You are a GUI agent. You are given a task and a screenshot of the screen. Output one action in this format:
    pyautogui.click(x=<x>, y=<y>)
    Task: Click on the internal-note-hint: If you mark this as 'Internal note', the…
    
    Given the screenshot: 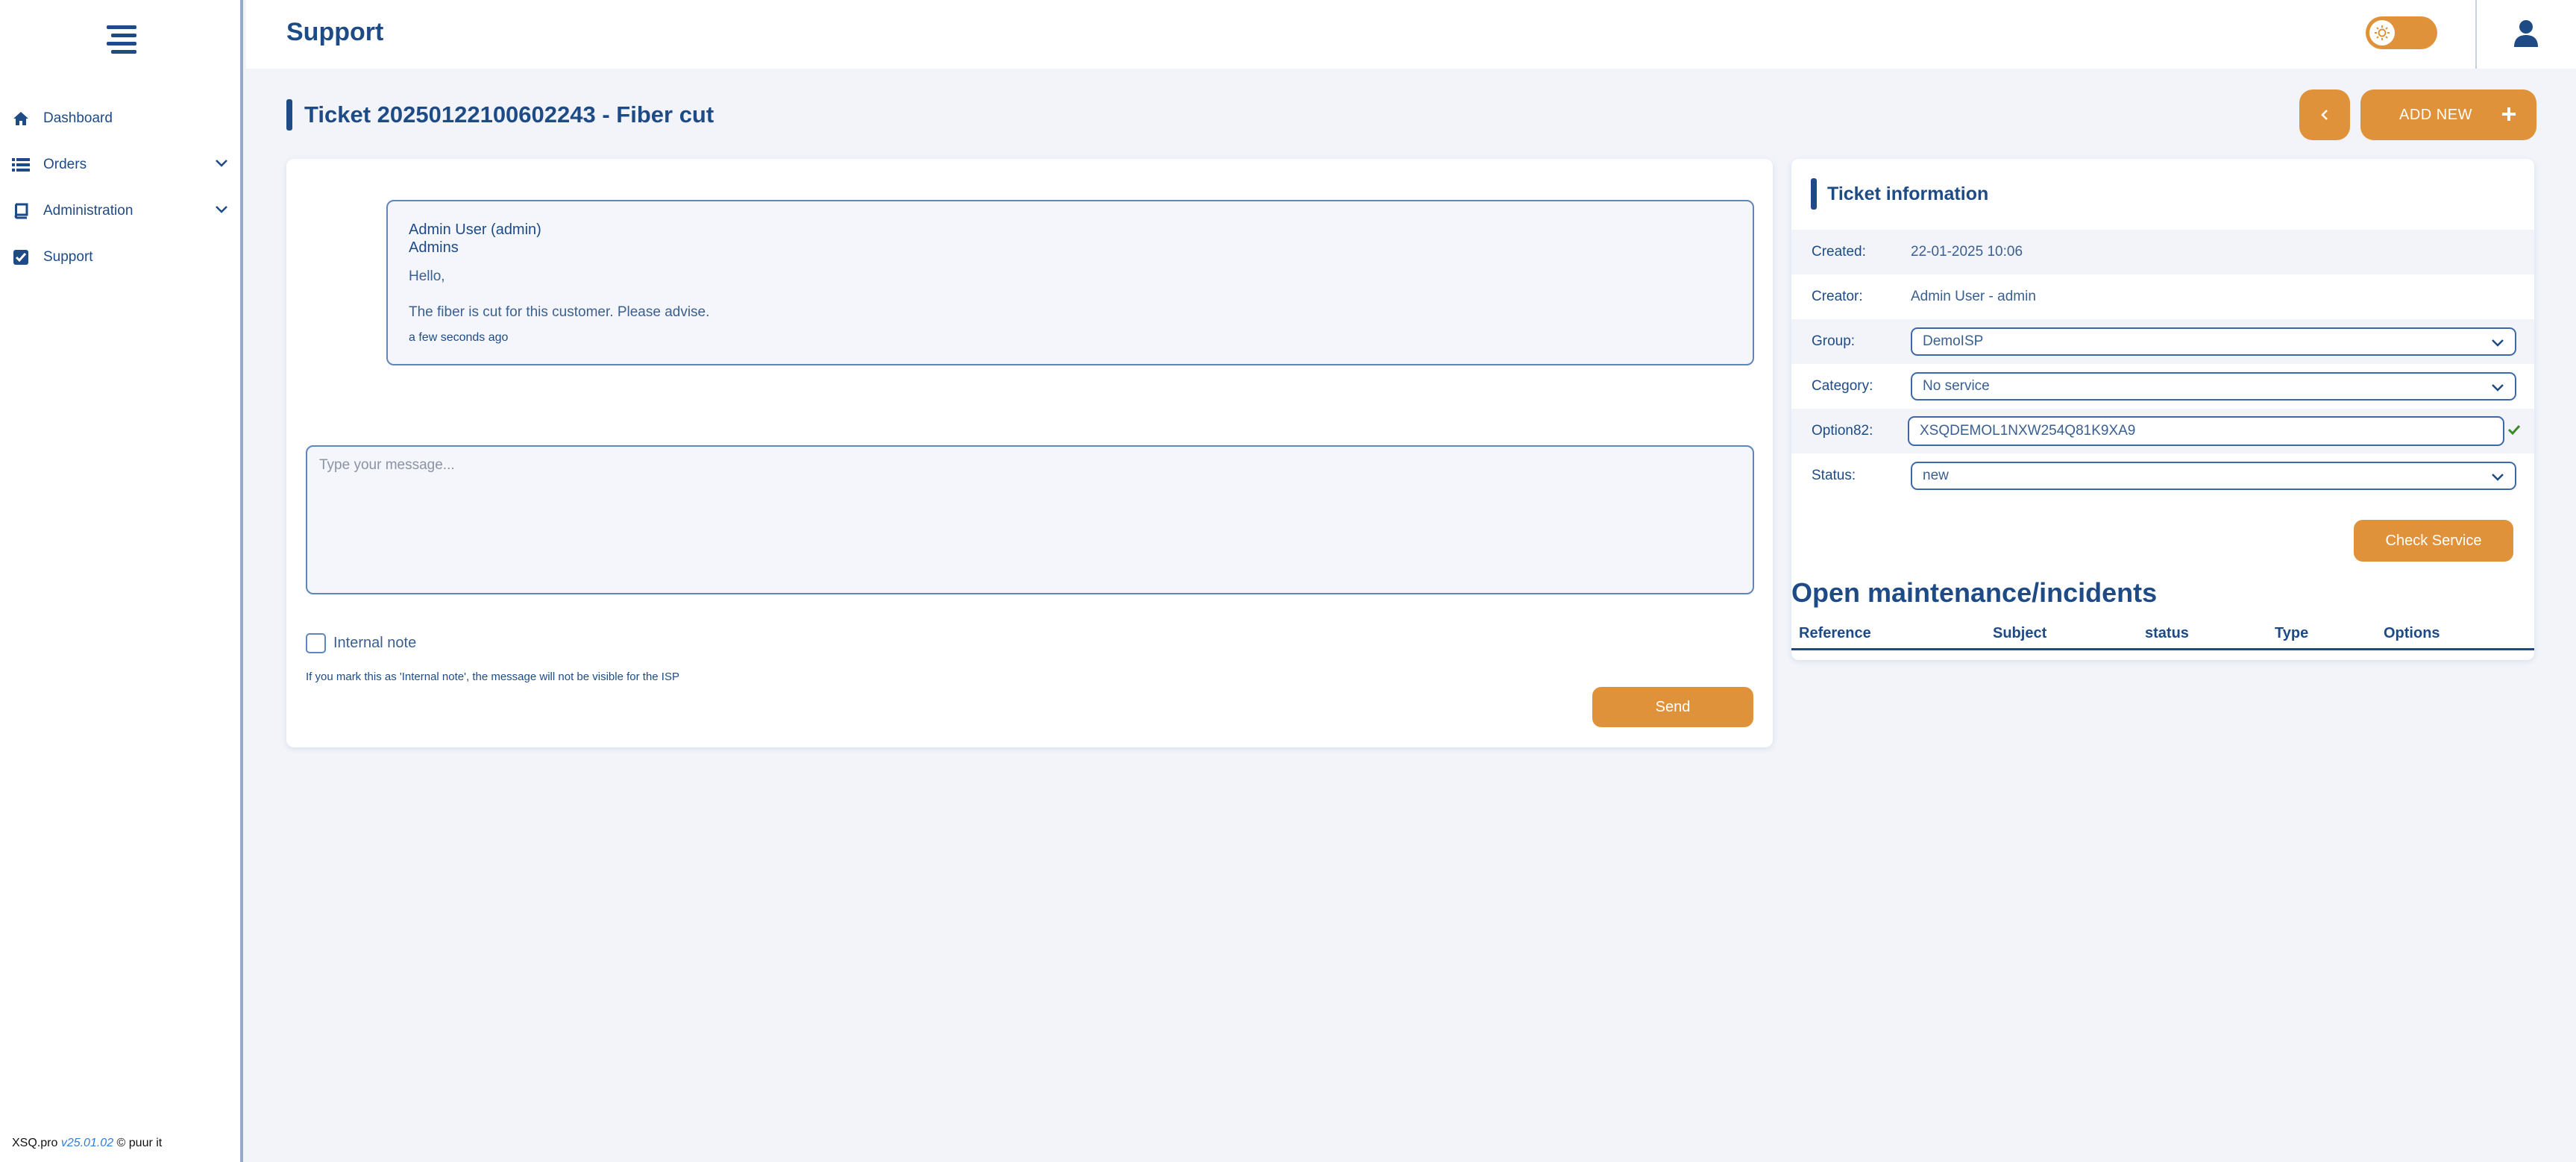 What is the action you would take?
    pyautogui.click(x=493, y=676)
    